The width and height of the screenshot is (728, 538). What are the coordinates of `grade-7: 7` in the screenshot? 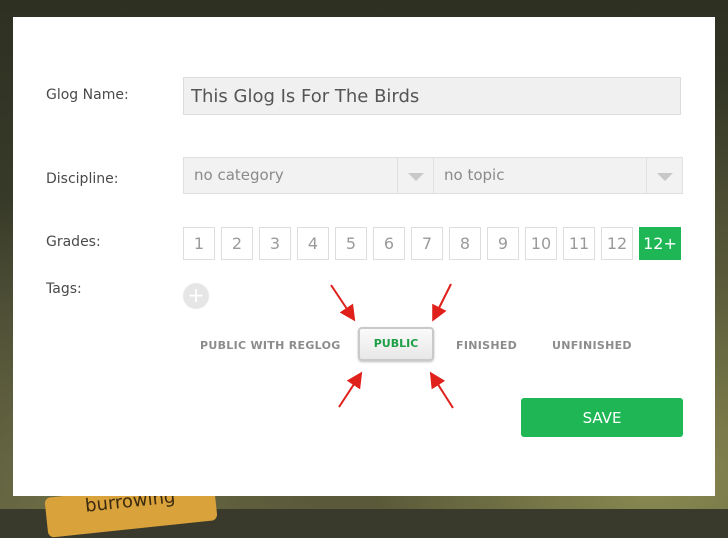 It's located at (427, 243).